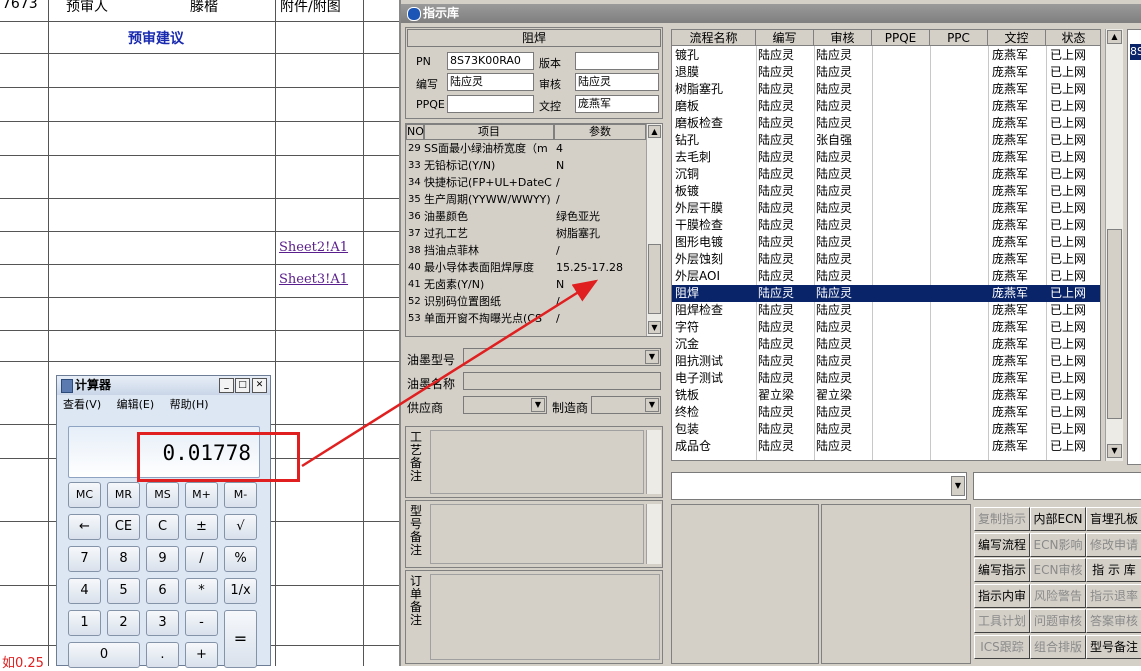  Describe the element at coordinates (1058, 544) in the screenshot. I see `action-button: ECN影响` at that location.